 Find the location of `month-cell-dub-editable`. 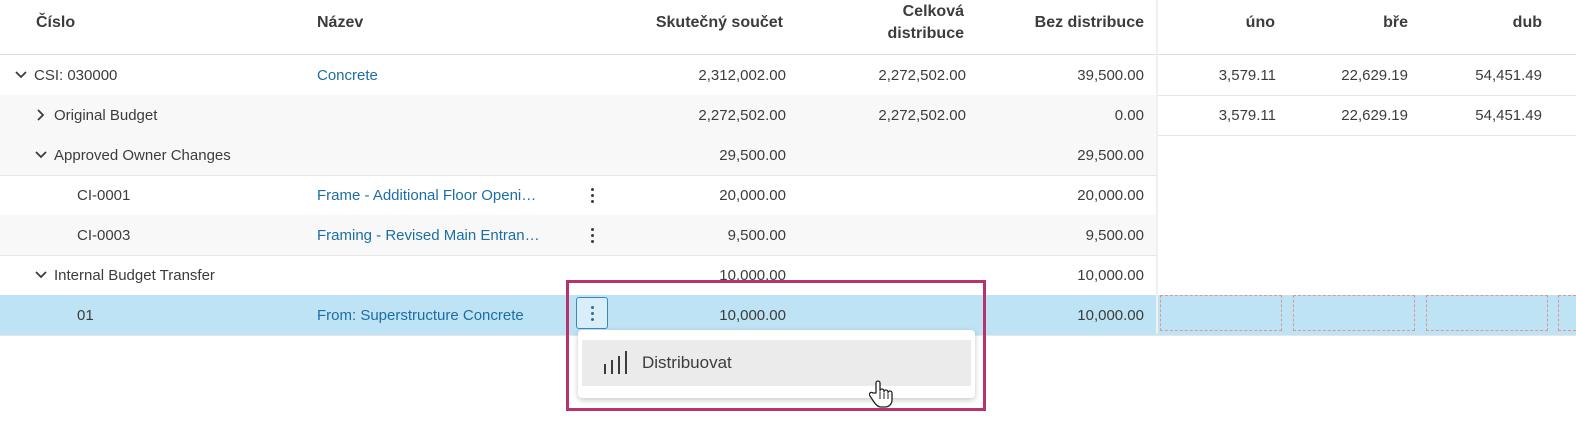

month-cell-dub-editable is located at coordinates (1487, 313).